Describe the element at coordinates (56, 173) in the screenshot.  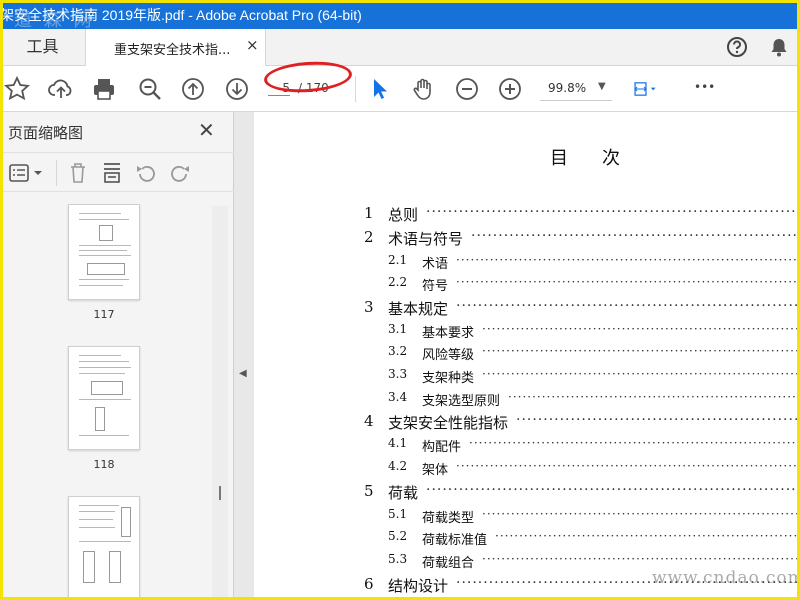
I see `panel-divider` at that location.